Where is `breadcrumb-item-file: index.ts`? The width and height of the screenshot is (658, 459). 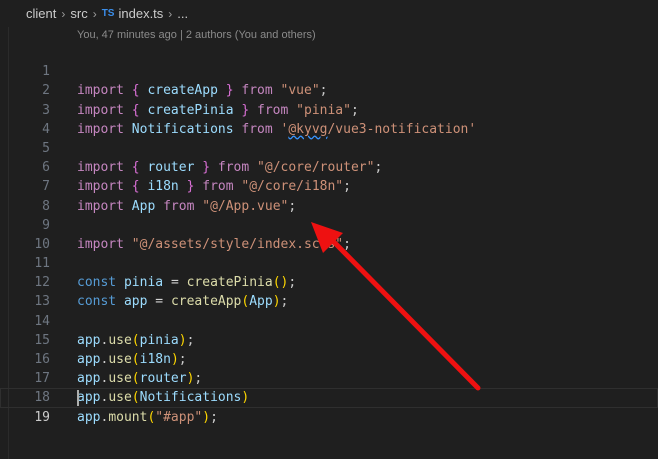
breadcrumb-item-file: index.ts is located at coordinates (140, 13).